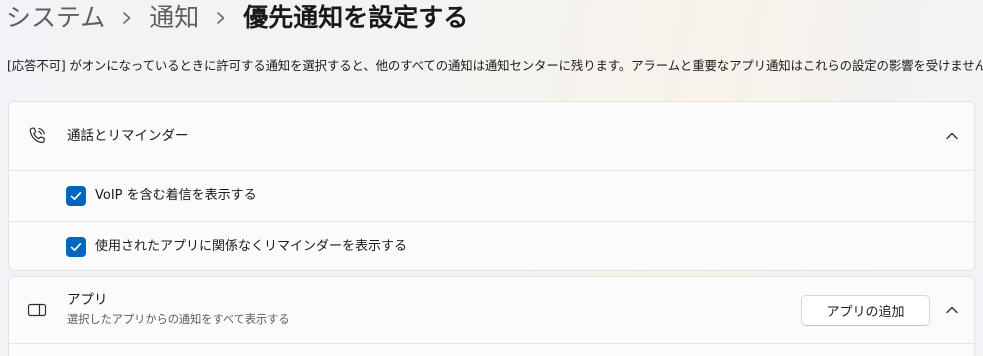 The height and width of the screenshot is (356, 983). Describe the element at coordinates (491, 195) in the screenshot. I see `option-show-calls: VoIP を含む着信を表示する` at that location.